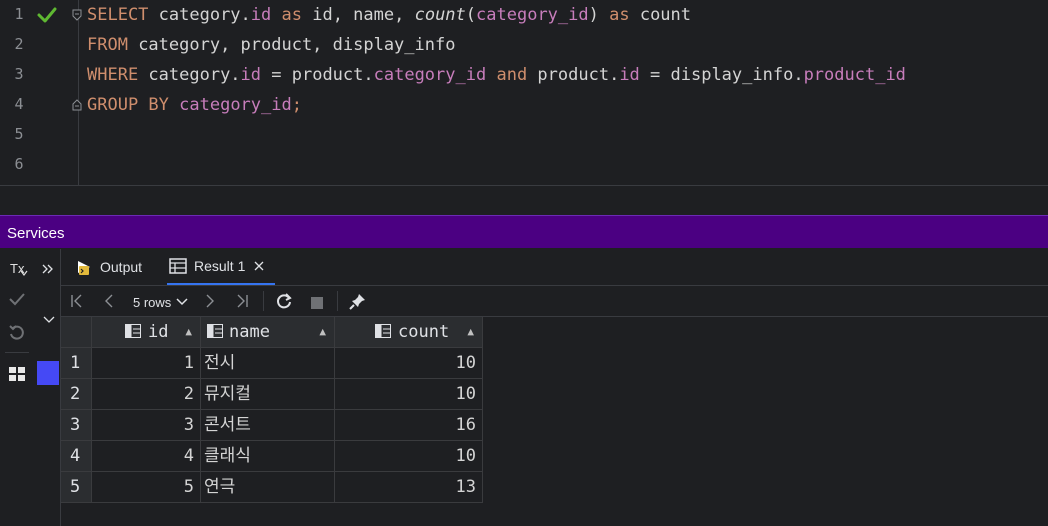 This screenshot has width=1048, height=526. I want to click on selected-service-marker, so click(48, 373).